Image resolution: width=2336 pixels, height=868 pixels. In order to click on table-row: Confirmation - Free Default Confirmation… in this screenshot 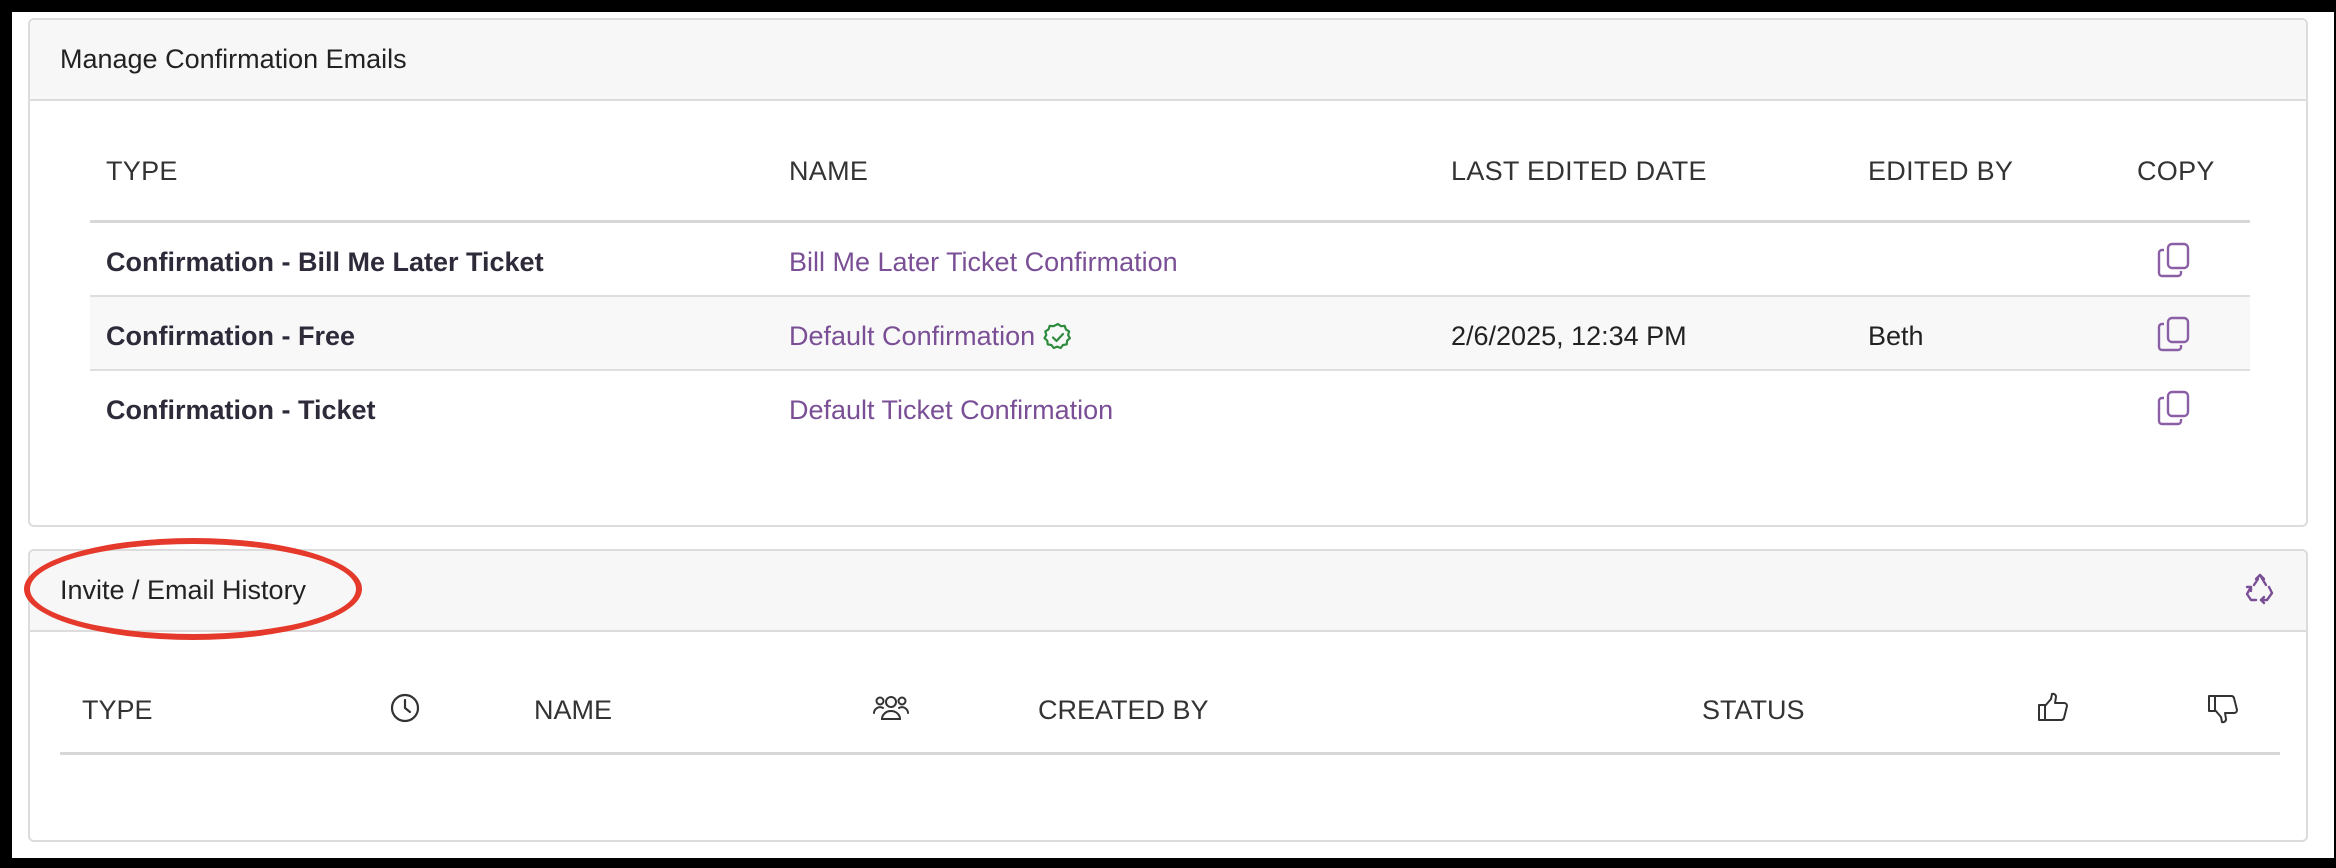, I will do `click(1170, 334)`.